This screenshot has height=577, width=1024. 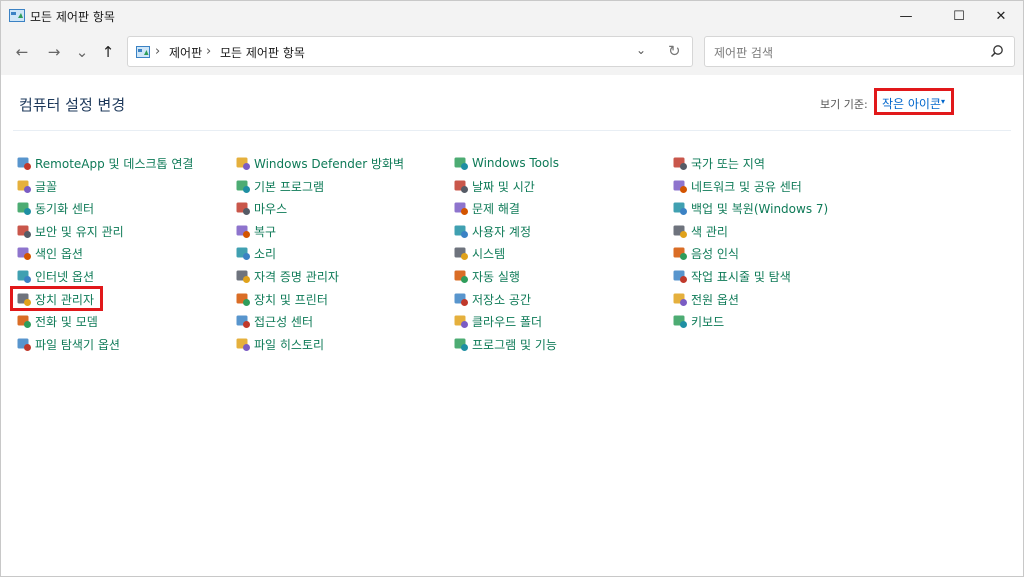 What do you see at coordinates (243, 208) in the screenshot?
I see `mouse-icon` at bounding box center [243, 208].